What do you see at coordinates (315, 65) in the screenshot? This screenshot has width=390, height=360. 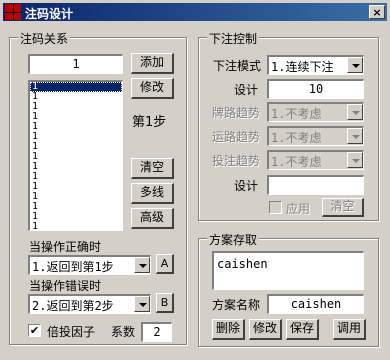 I see `bet-mode-select: 1.连续下注` at bounding box center [315, 65].